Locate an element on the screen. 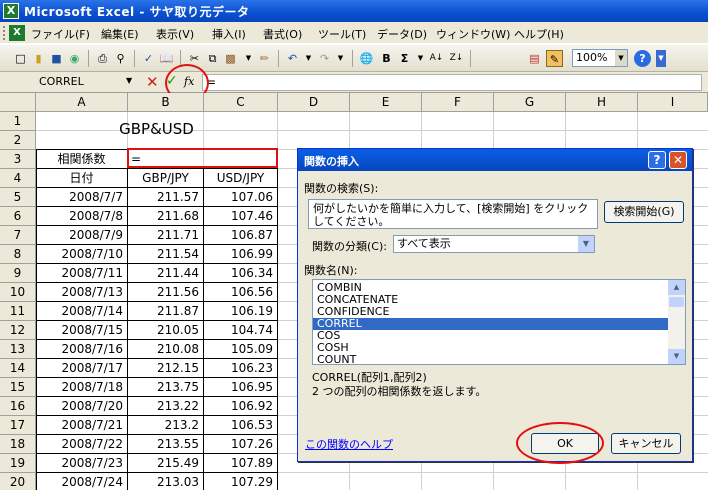  gbp-cell: 211.44 is located at coordinates (165, 273).